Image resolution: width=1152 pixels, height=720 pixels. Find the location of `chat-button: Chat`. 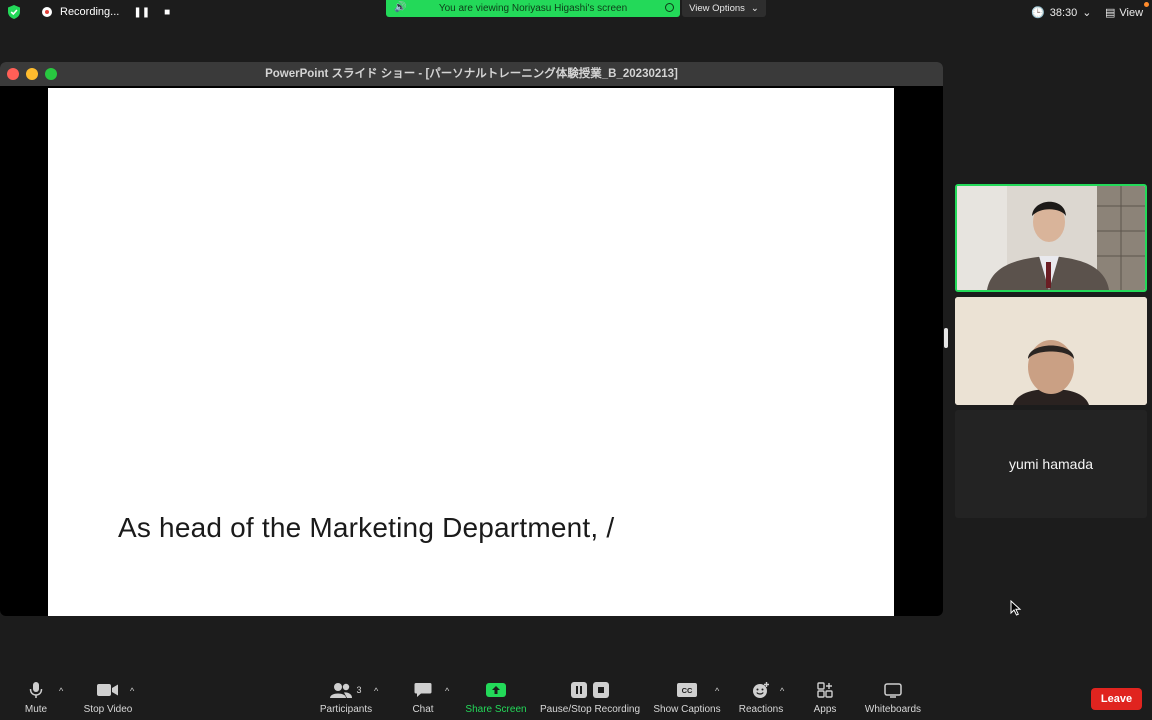

chat-button: Chat is located at coordinates (423, 698).